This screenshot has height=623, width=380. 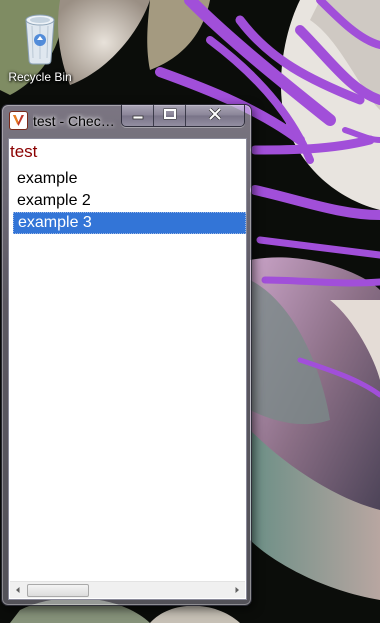 What do you see at coordinates (58, 590) in the screenshot?
I see `scrollbar-thumb` at bounding box center [58, 590].